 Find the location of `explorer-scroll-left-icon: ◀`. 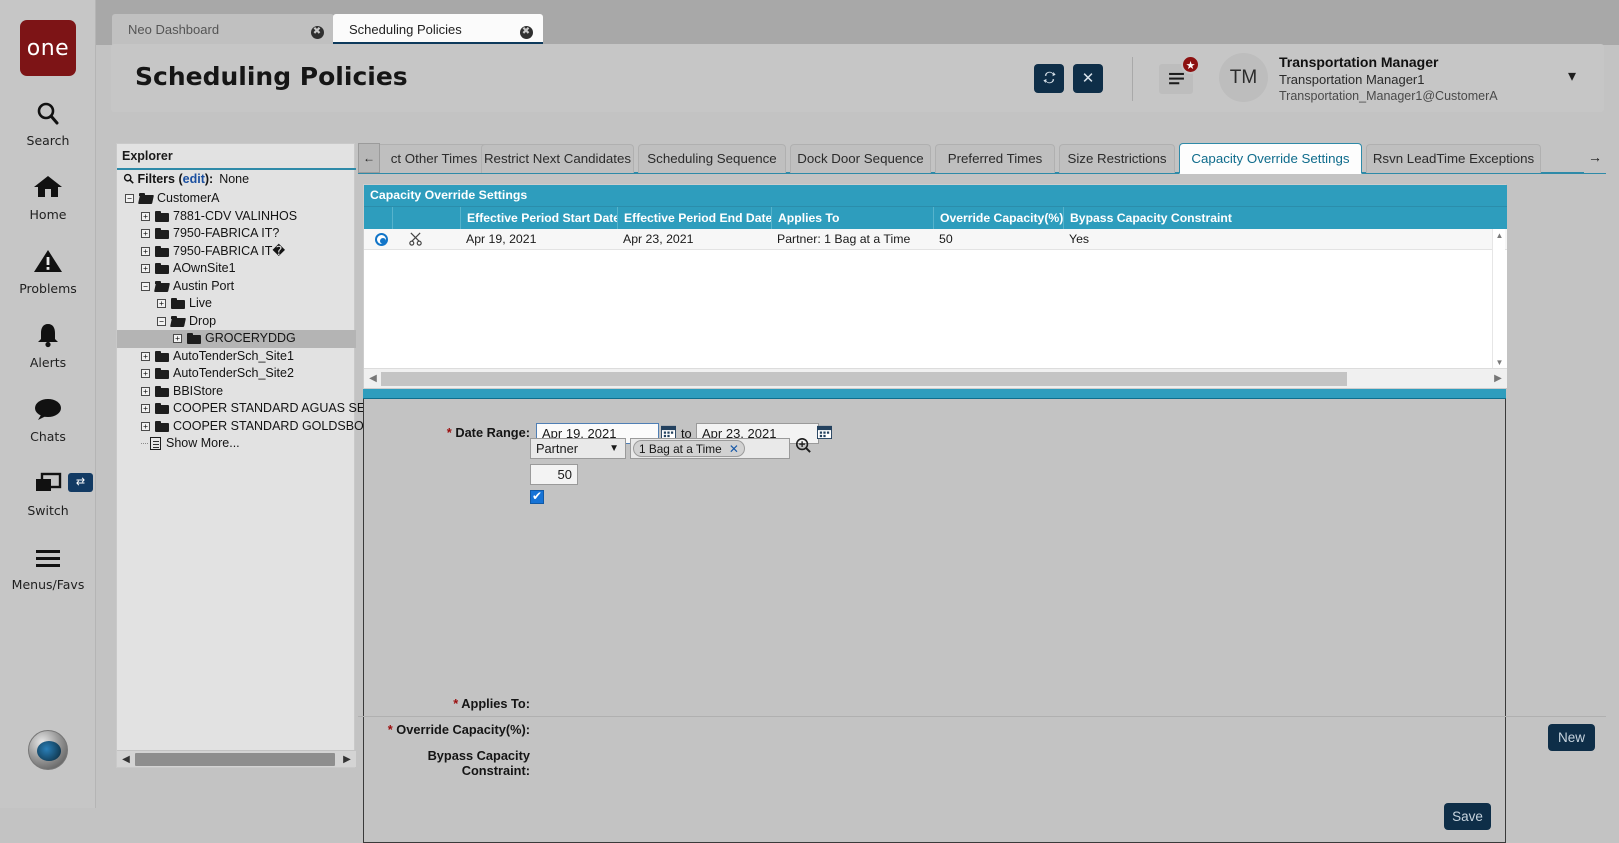

explorer-scroll-left-icon: ◀ is located at coordinates (126, 759).